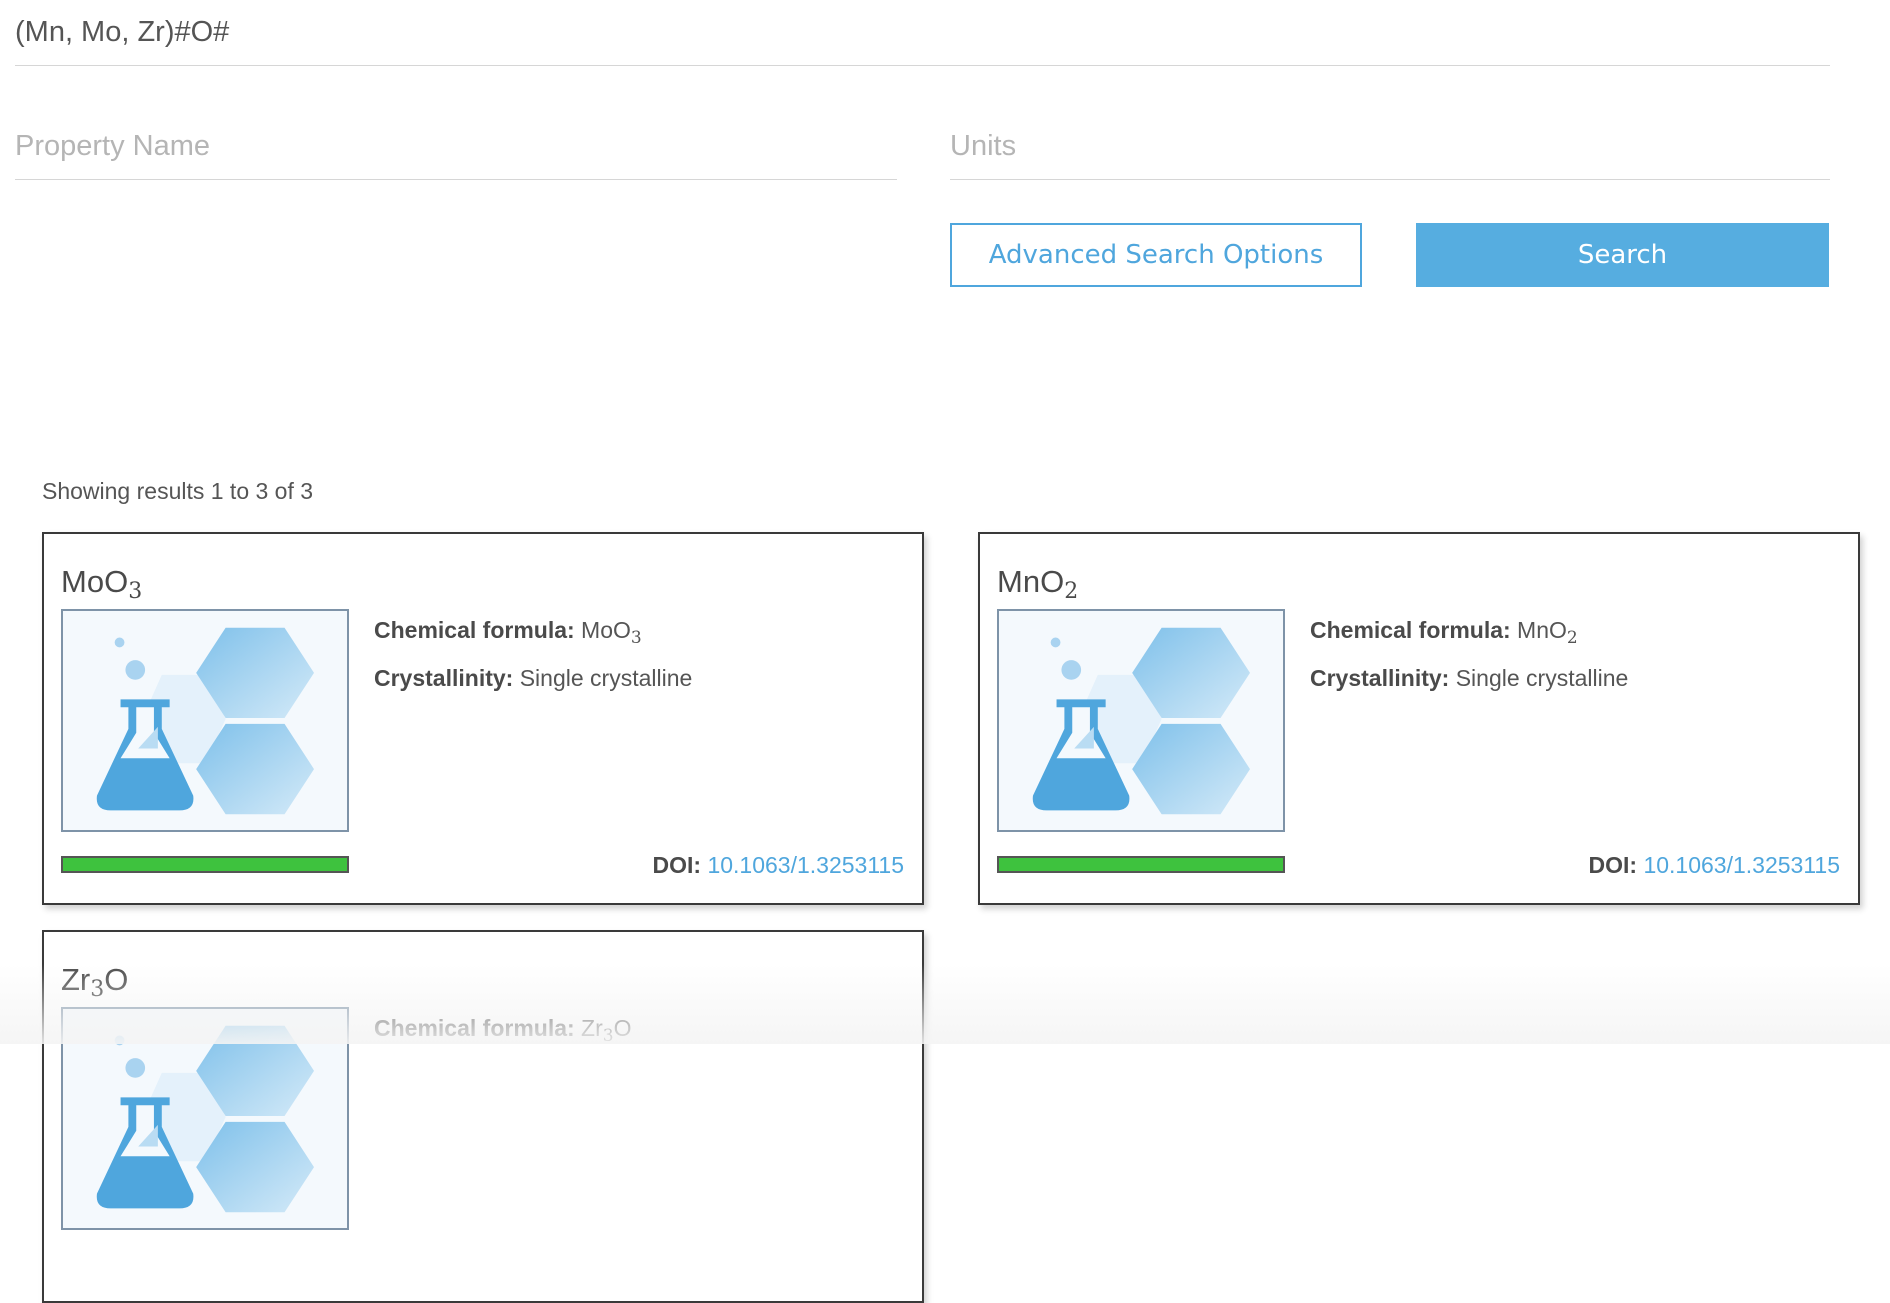 Image resolution: width=1890 pixels, height=1303 pixels. Describe the element at coordinates (611, 632) in the screenshot. I see `formula-value: MoO3` at that location.